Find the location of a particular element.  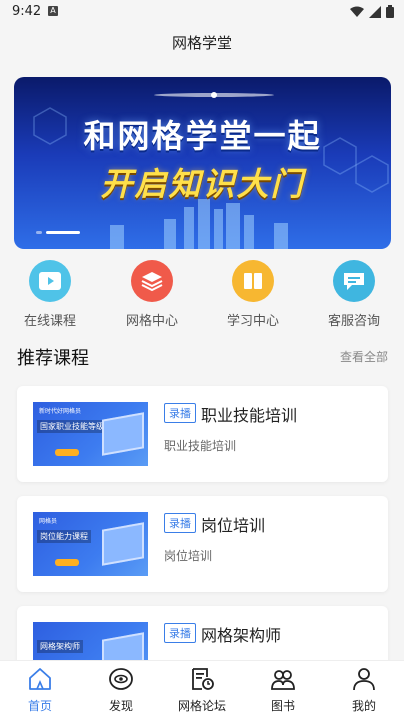

tab-forum: 网格论坛 is located at coordinates (202, 690).